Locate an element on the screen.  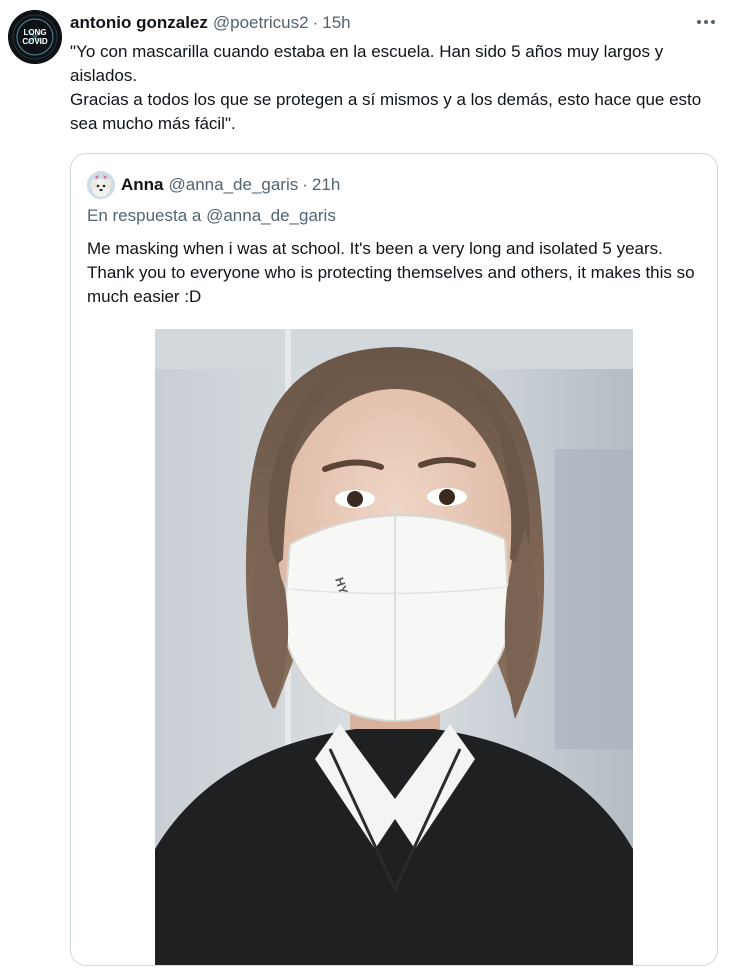
tweet-timestamp: 15h is located at coordinates (336, 23).